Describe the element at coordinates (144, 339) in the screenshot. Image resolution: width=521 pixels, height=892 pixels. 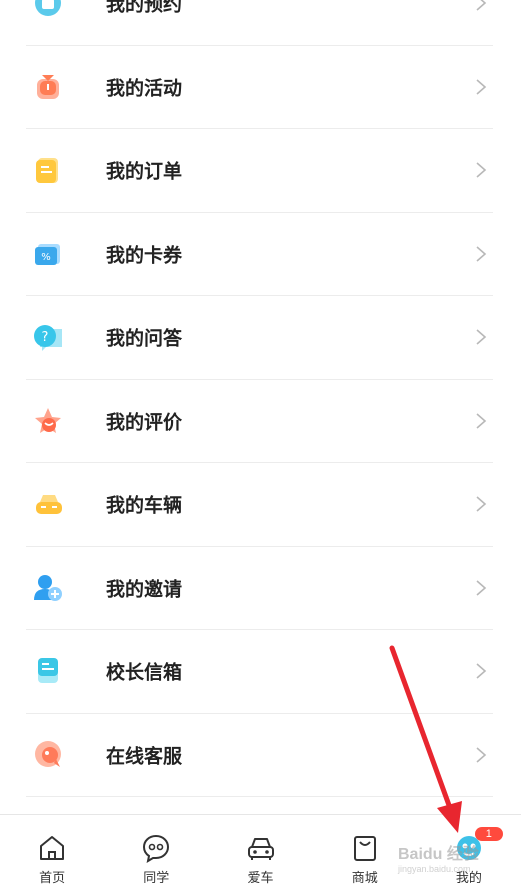
I see `menu-item-label: 我的问答` at that location.